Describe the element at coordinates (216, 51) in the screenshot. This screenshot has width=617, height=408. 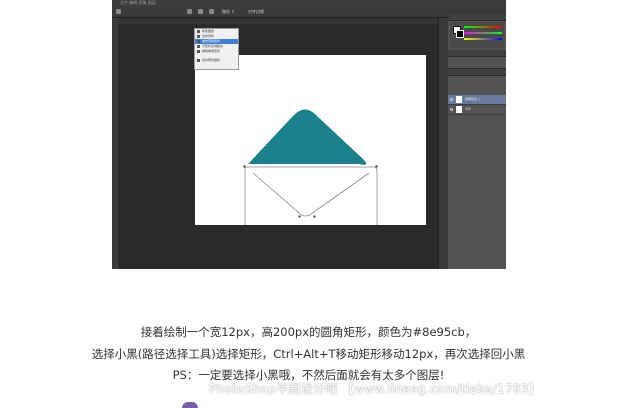
I see `path-op-item: 排除重叠形状` at that location.